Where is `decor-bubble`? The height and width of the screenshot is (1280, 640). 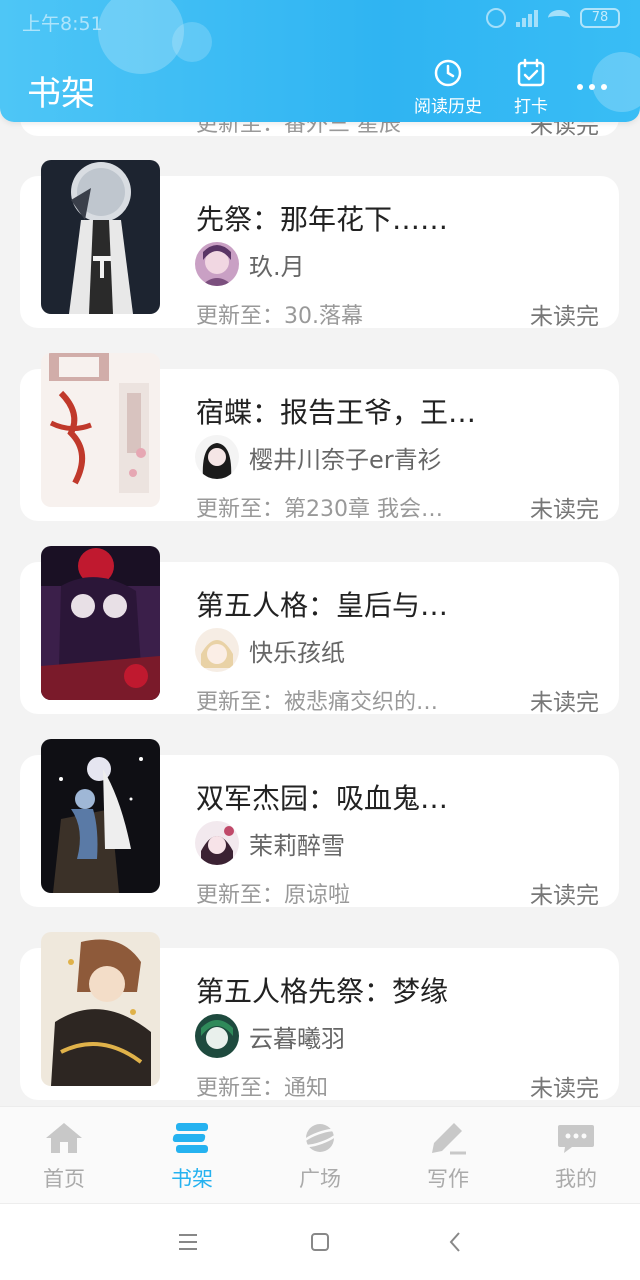 decor-bubble is located at coordinates (616, 82).